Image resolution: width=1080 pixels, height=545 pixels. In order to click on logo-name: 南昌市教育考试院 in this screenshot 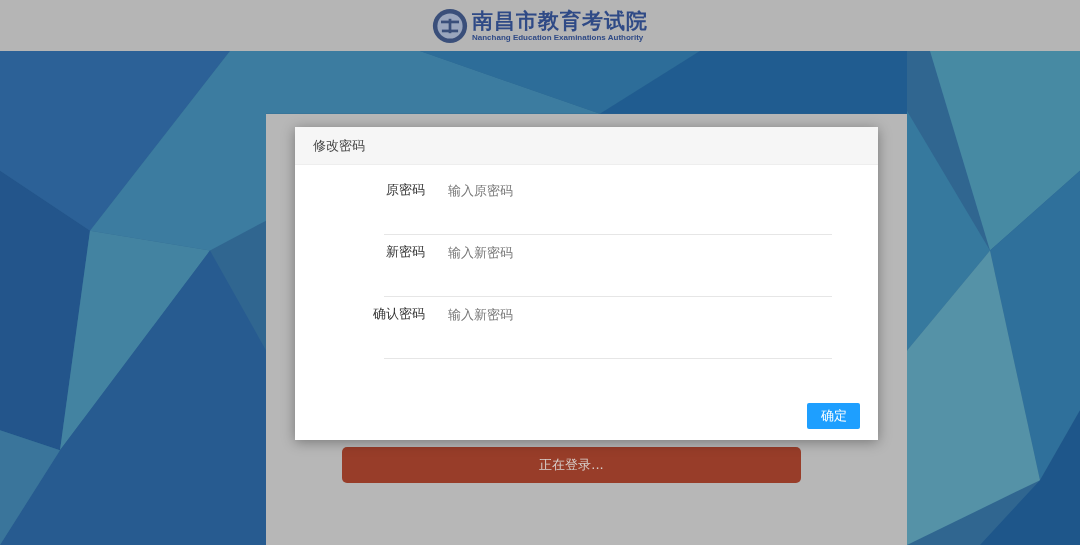, I will do `click(560, 21)`.